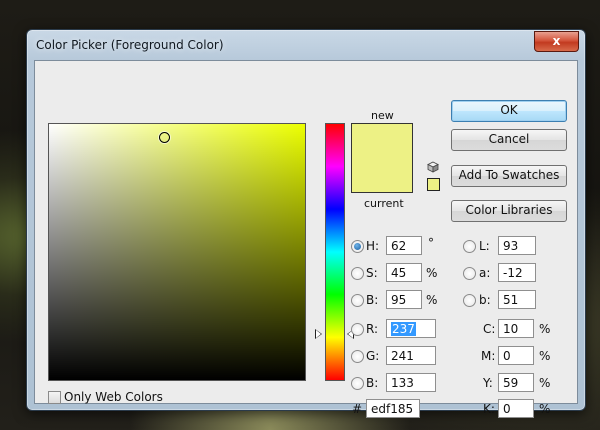 This screenshot has width=600, height=430. I want to click on web-safe-swatch, so click(433, 184).